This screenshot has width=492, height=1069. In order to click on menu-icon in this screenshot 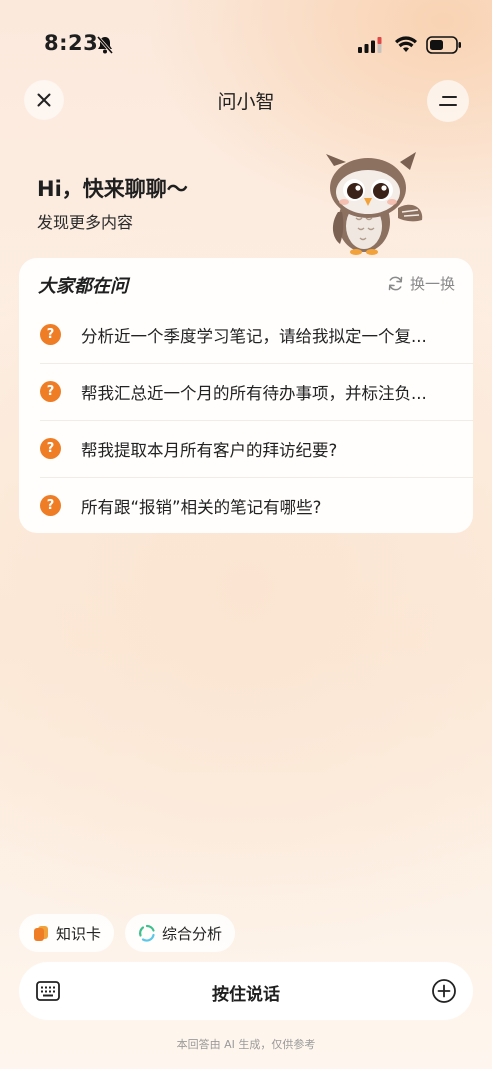, I will do `click(448, 101)`.